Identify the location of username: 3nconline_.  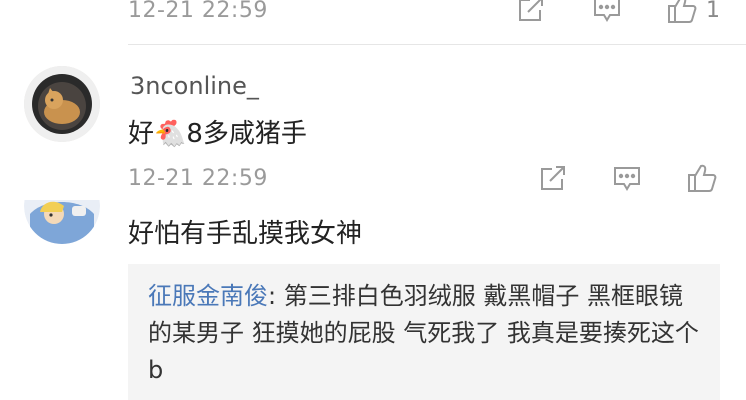
(194, 86).